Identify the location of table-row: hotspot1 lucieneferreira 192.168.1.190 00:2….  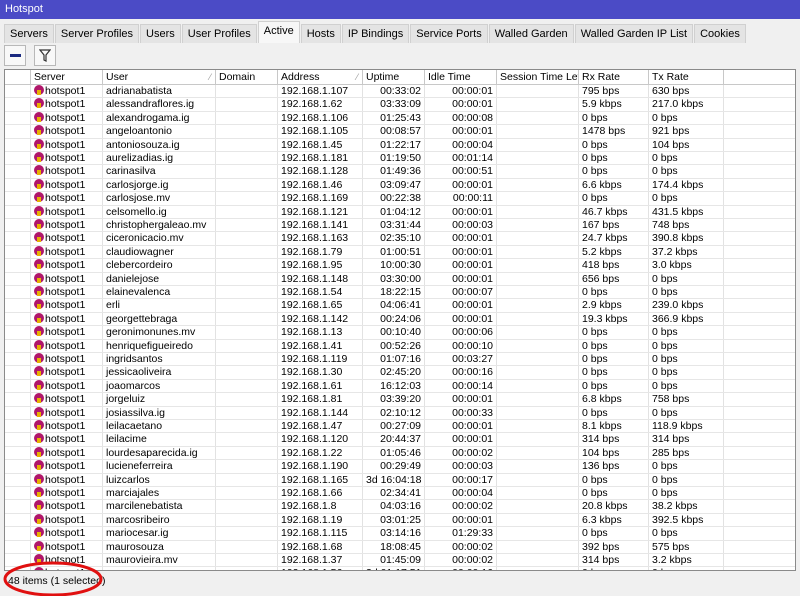
(400, 467).